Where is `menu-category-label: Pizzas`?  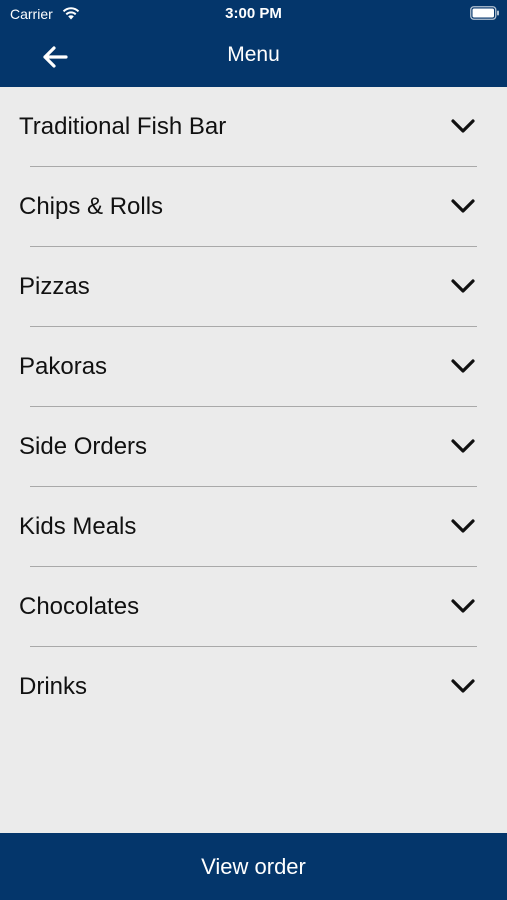 menu-category-label: Pizzas is located at coordinates (54, 286).